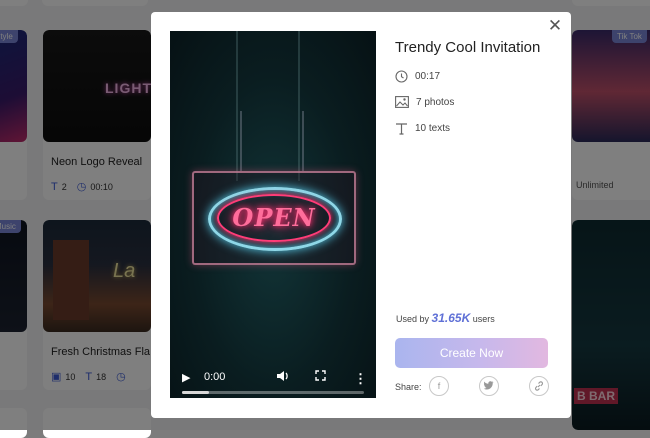 The image size is (650, 438). Describe the element at coordinates (186, 377) in the screenshot. I see `play-icon: ▶` at that location.